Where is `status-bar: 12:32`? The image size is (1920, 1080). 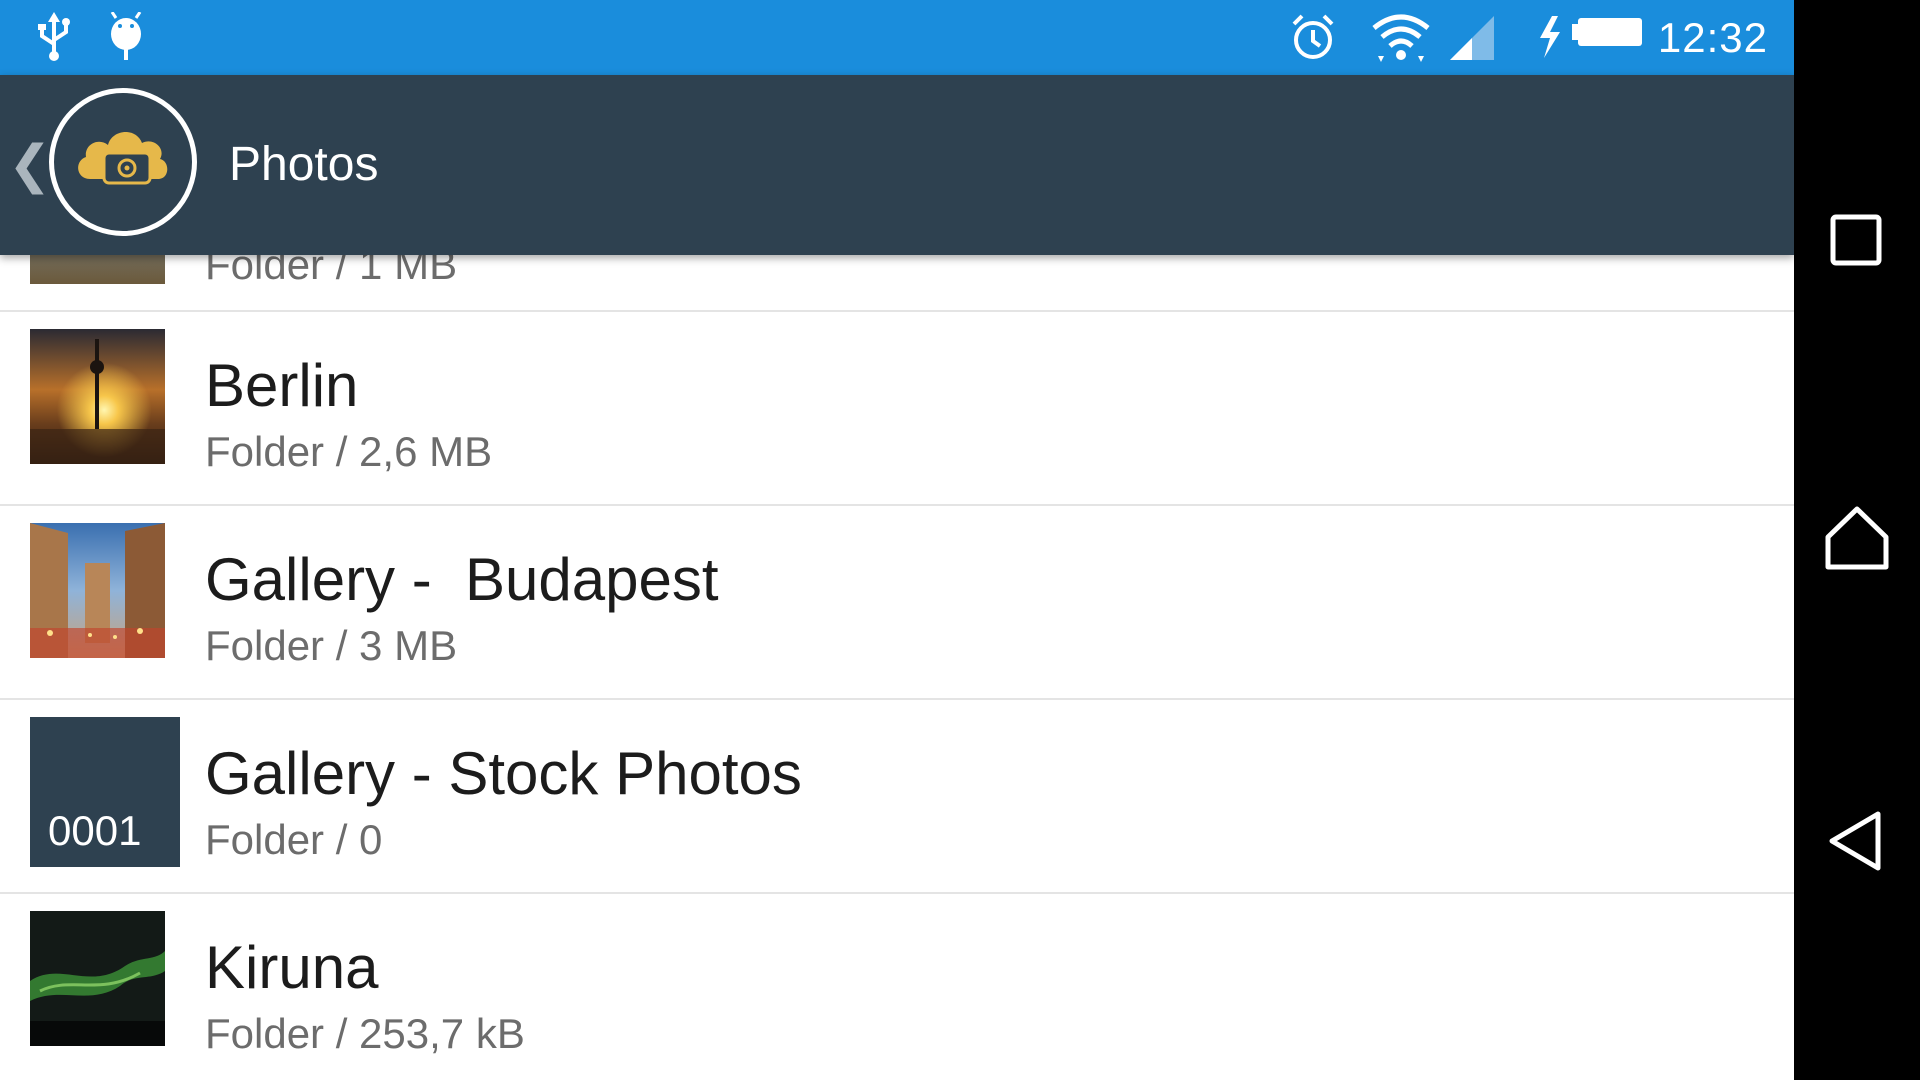
status-bar: 12:32 is located at coordinates (897, 37).